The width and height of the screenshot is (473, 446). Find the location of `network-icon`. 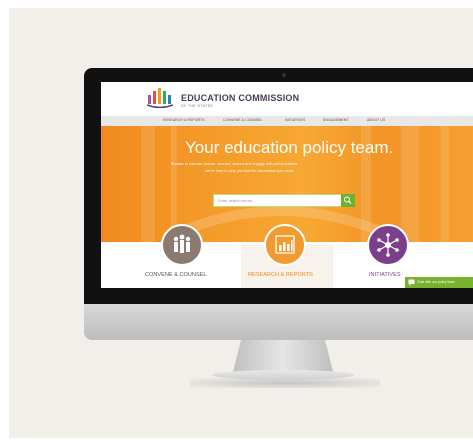

network-icon is located at coordinates (388, 245).